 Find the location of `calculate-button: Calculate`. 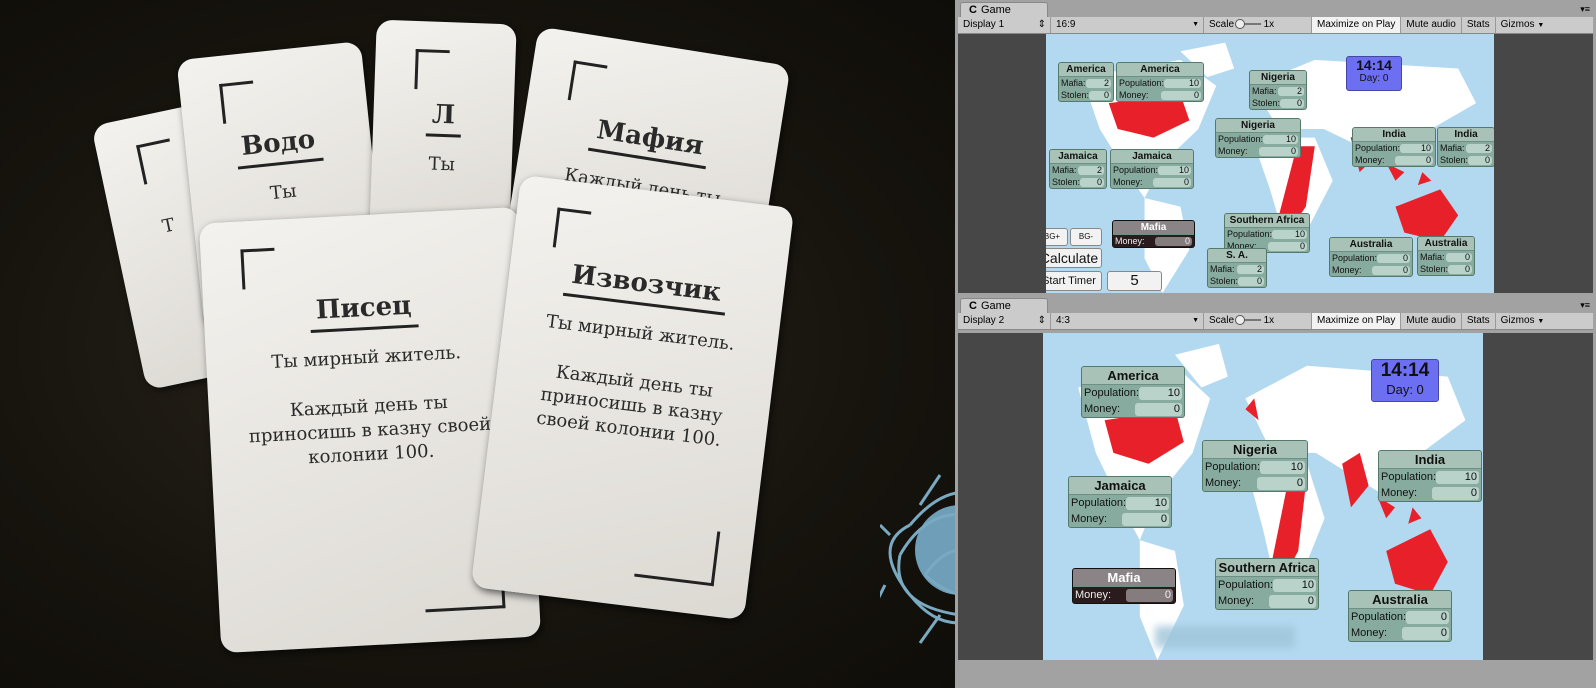

calculate-button: Calculate is located at coordinates (1074, 258).